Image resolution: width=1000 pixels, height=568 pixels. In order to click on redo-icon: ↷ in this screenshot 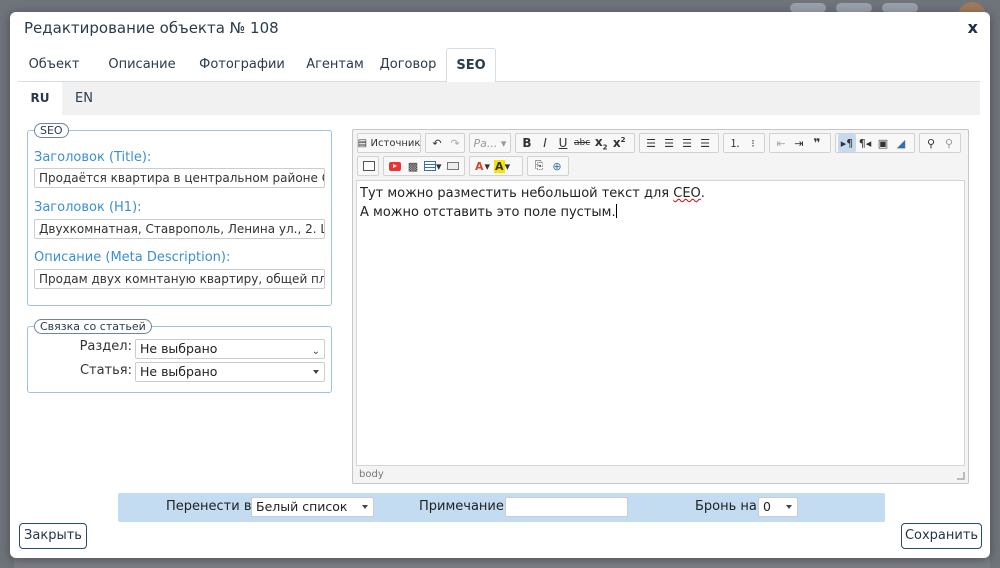, I will do `click(455, 143)`.